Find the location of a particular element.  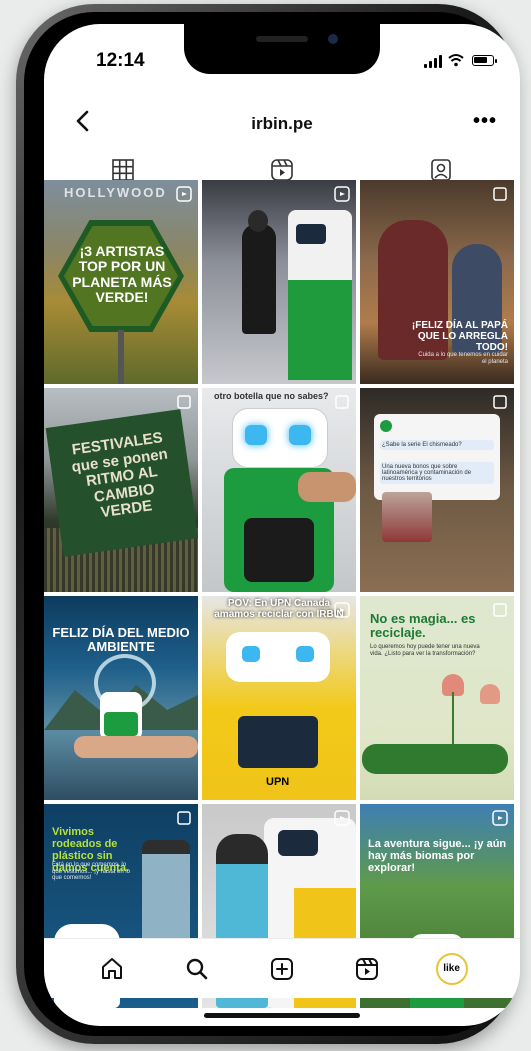

profile-header: irbin.pe ••• is located at coordinates (282, 123).